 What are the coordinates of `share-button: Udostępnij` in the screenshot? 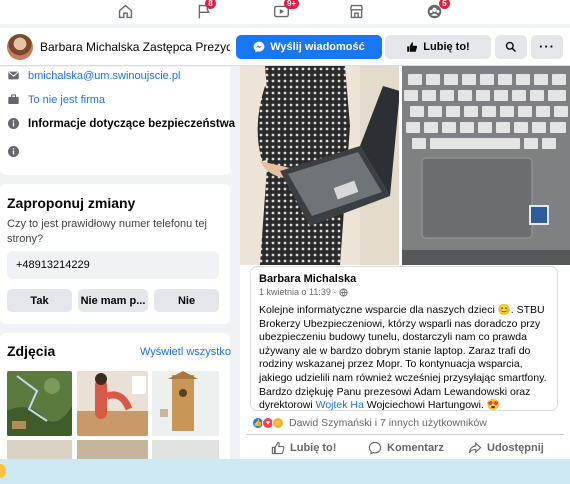 It's located at (506, 448).